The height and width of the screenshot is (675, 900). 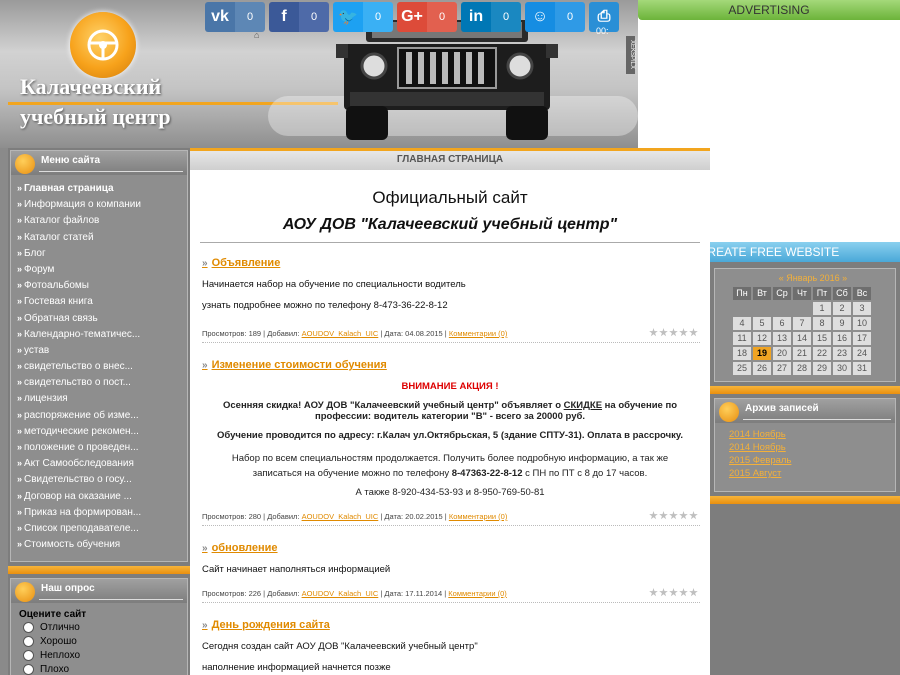 What do you see at coordinates (427, 17) in the screenshot?
I see `share-googleplus-button: G+ 0` at bounding box center [427, 17].